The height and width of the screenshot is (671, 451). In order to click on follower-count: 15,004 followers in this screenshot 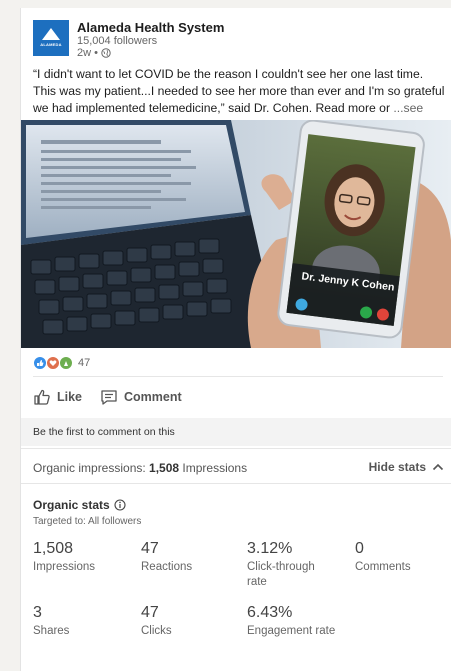, I will do `click(117, 41)`.